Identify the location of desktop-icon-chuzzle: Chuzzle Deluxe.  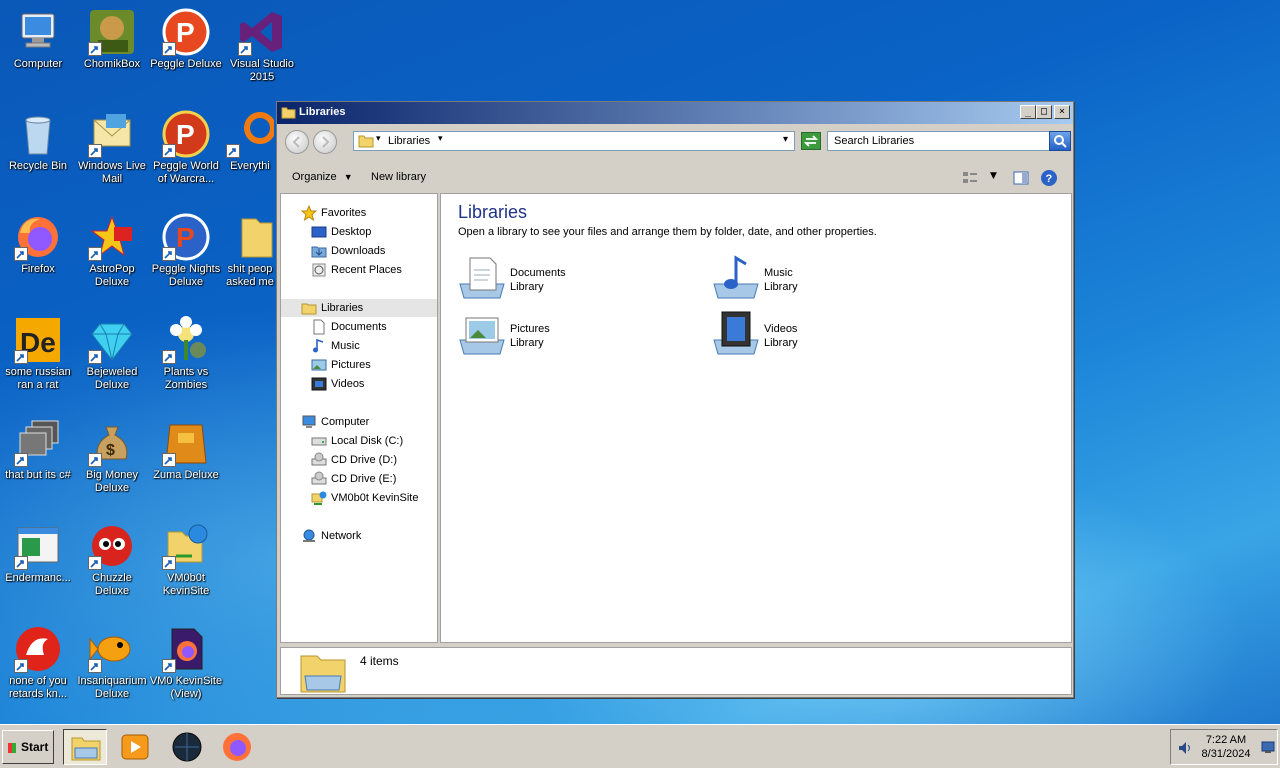
(112, 560).